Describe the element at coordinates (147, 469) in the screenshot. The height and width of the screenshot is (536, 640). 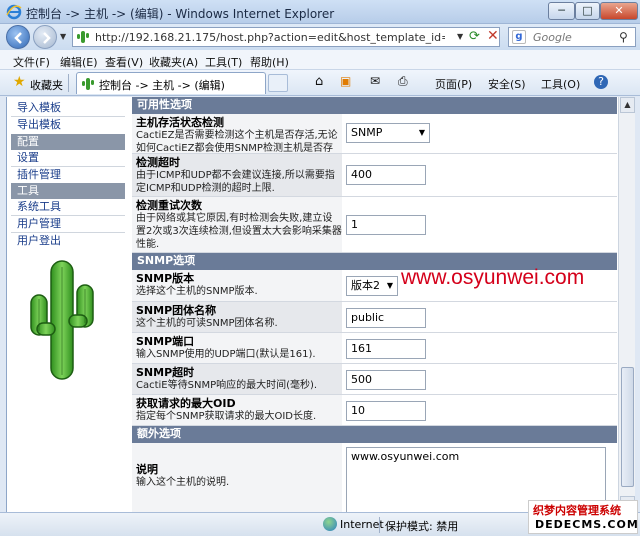
I see `field-title: 说明` at that location.